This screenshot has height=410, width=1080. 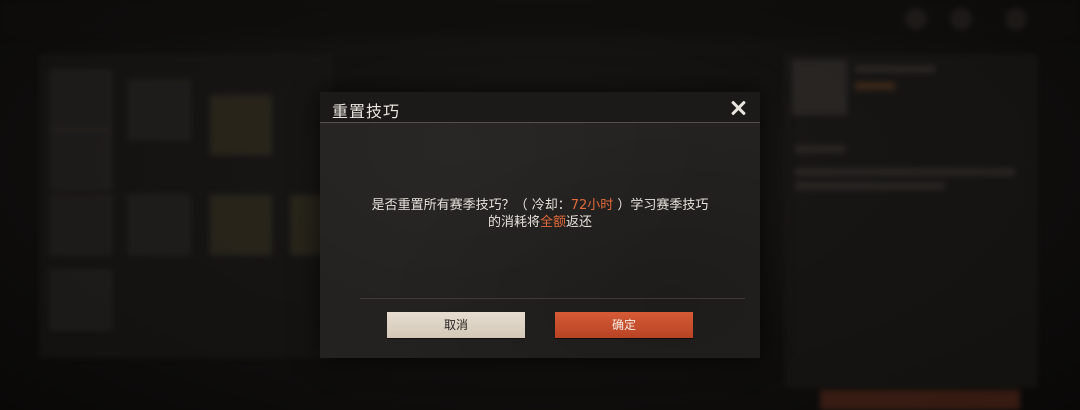 What do you see at coordinates (920, 400) in the screenshot?
I see `background-action-button` at bounding box center [920, 400].